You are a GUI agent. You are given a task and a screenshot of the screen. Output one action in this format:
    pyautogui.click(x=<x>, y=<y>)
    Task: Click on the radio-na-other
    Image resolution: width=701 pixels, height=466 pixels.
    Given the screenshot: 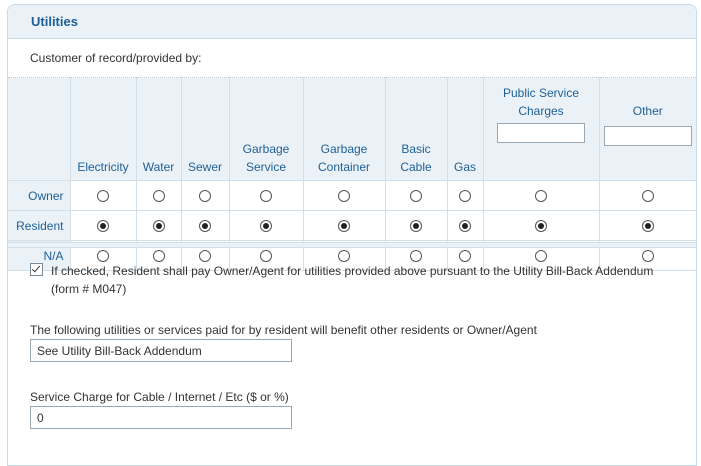 What is the action you would take?
    pyautogui.click(x=647, y=256)
    